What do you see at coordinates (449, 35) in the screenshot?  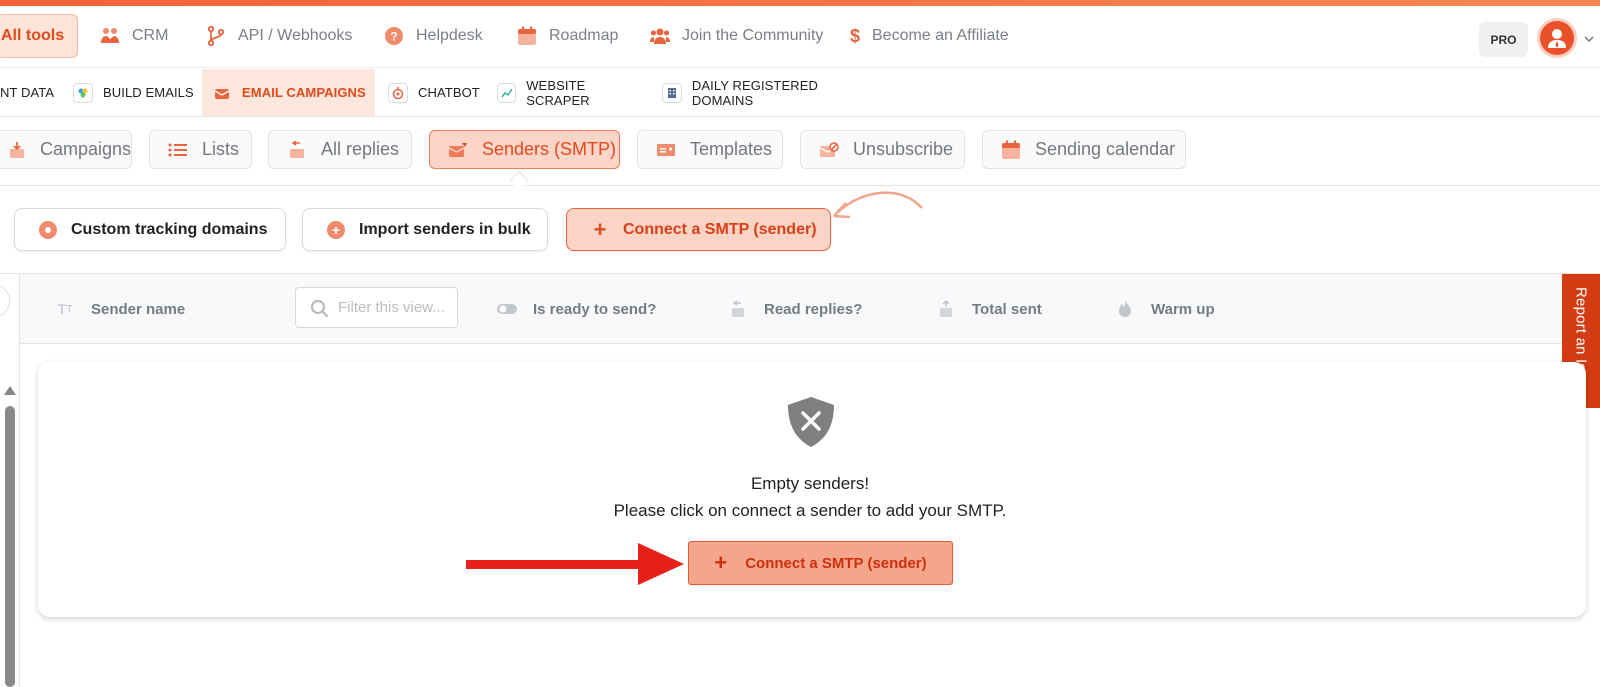 I see `nav-helpdesk-label: Helpdesk` at bounding box center [449, 35].